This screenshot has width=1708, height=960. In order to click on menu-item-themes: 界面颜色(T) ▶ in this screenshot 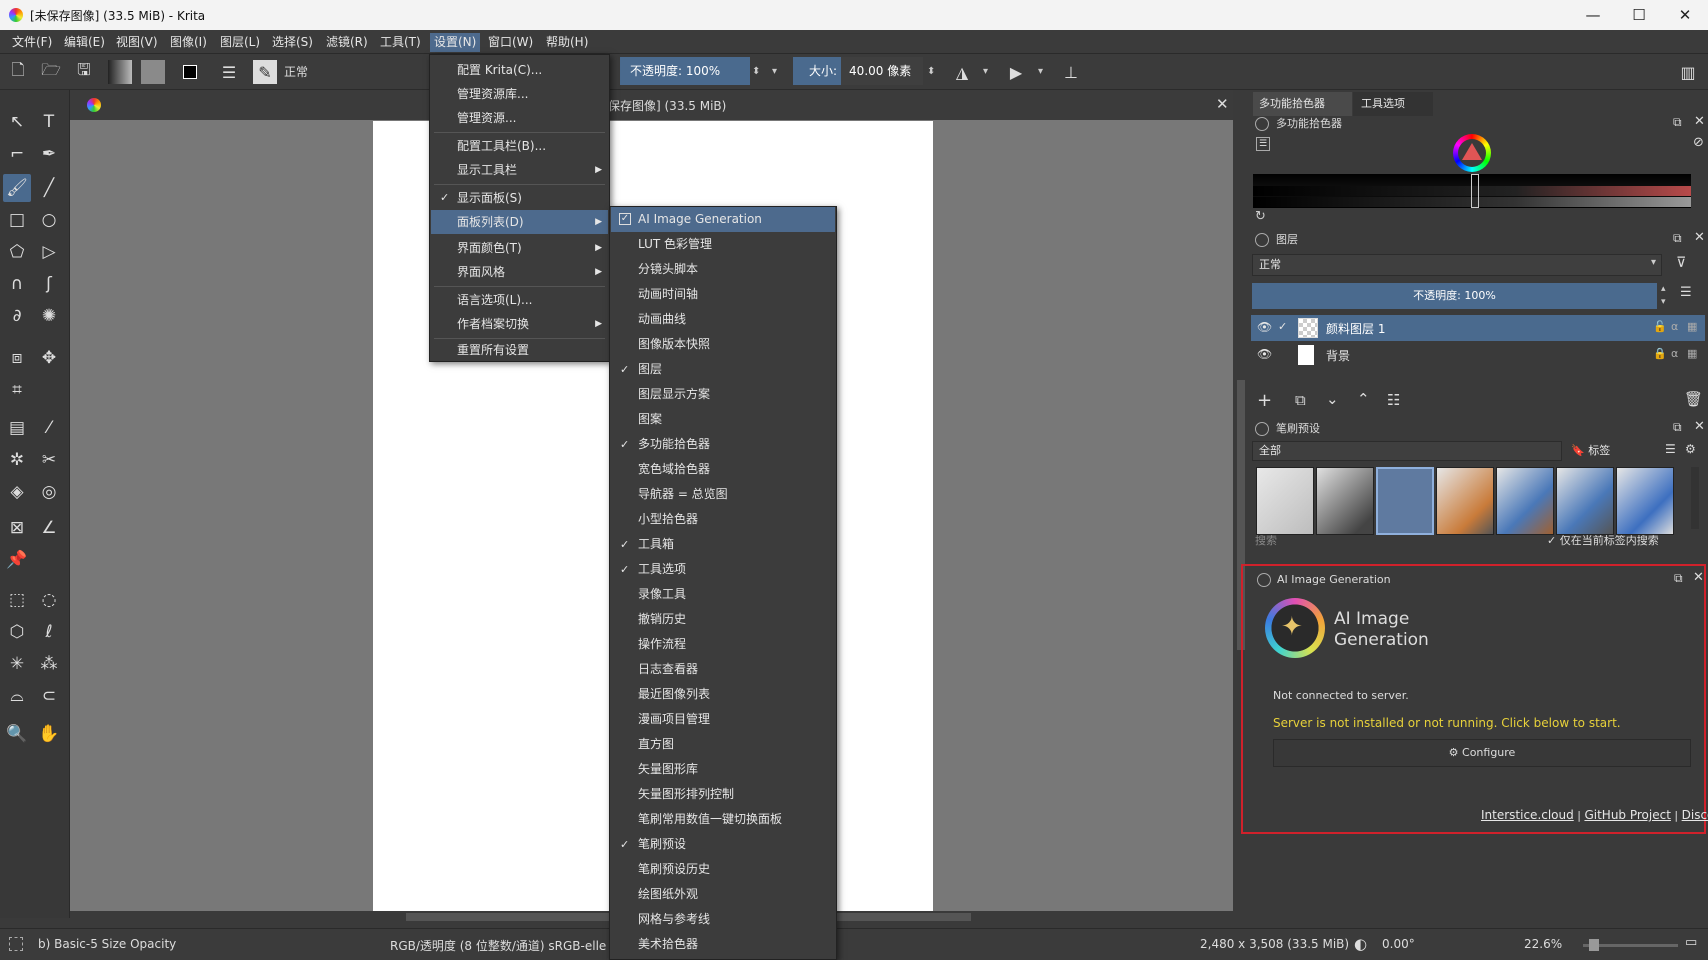, I will do `click(519, 248)`.